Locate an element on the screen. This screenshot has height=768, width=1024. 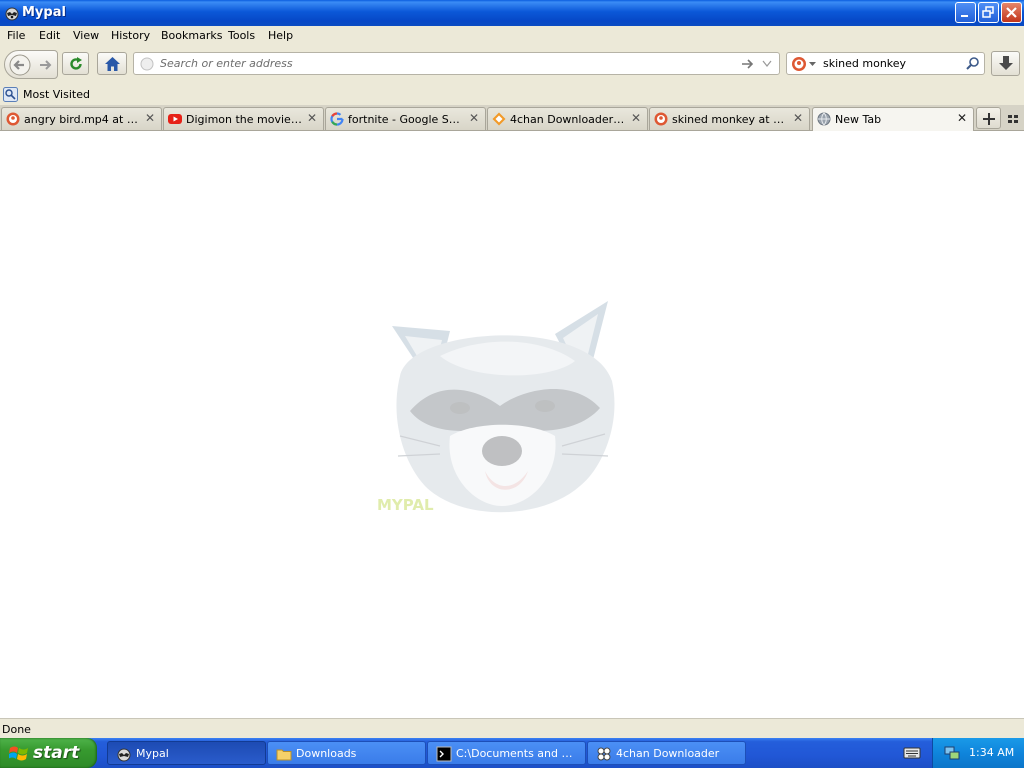
minimize-button is located at coordinates (965, 12).